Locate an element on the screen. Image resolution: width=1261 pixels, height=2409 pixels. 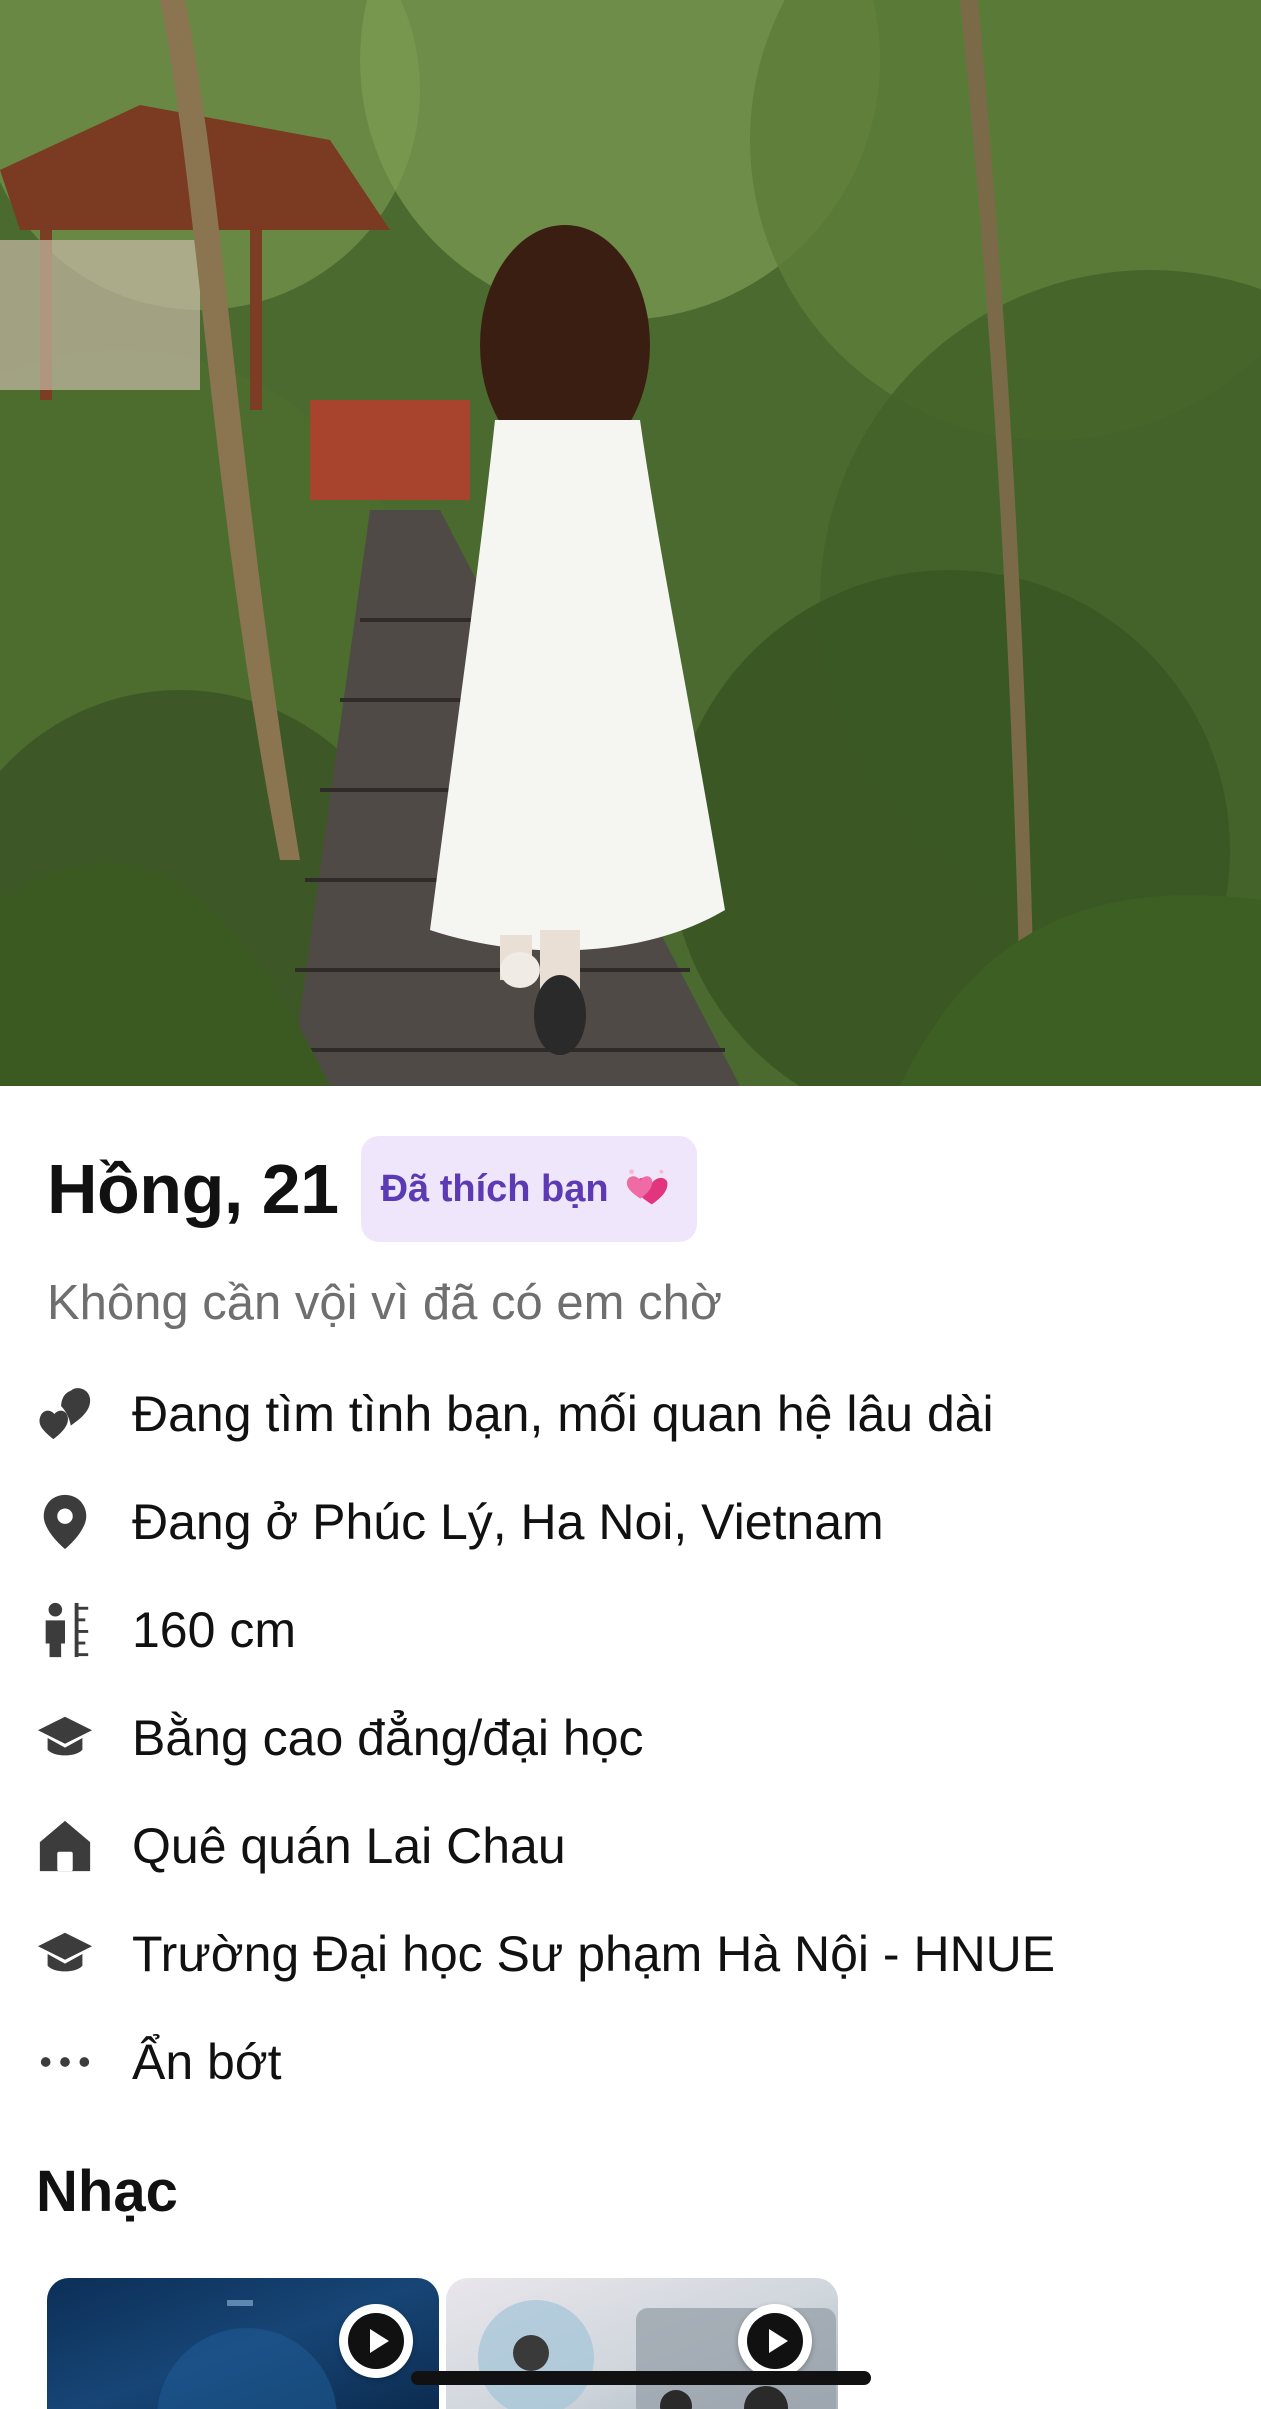
detail-text: Đang tìm tình bạn, mối quan hệ lâu dài is located at coordinates (563, 1414).